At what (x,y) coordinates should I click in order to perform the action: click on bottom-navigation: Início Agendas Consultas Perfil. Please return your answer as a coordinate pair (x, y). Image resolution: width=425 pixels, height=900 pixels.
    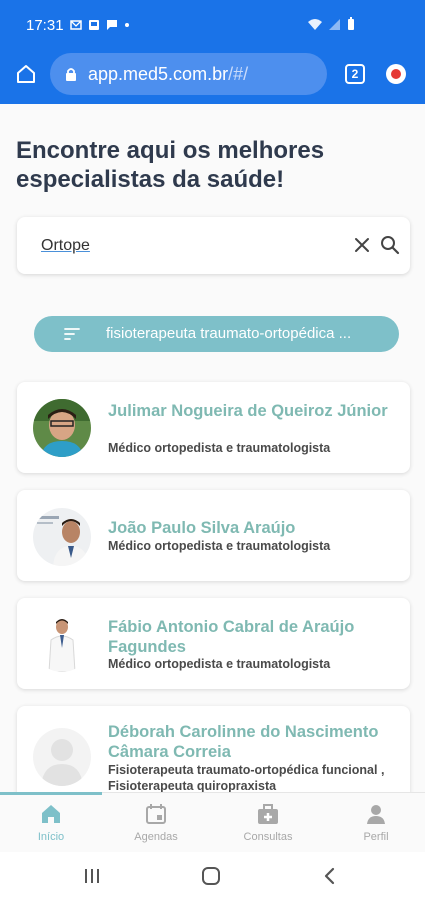
    Looking at the image, I should click on (212, 822).